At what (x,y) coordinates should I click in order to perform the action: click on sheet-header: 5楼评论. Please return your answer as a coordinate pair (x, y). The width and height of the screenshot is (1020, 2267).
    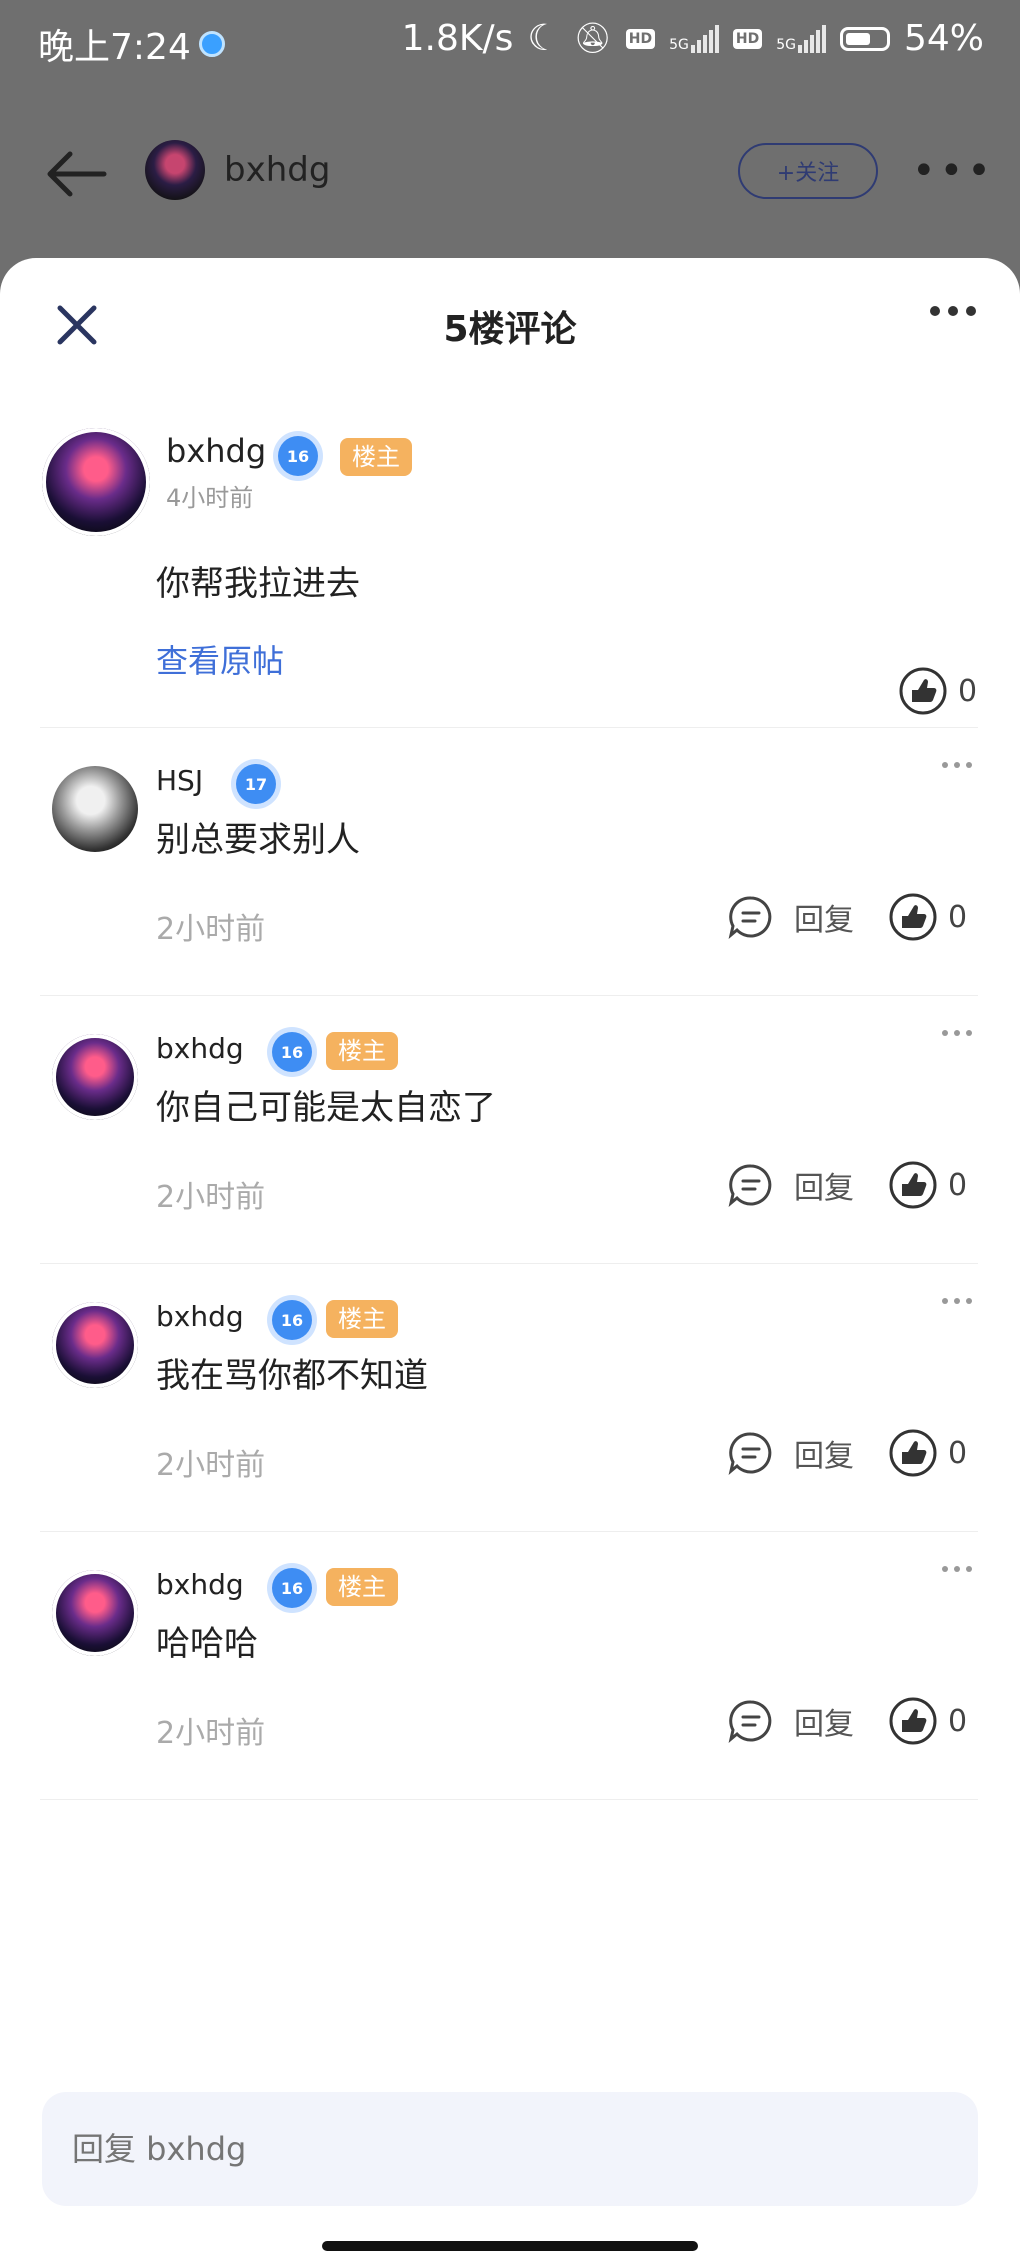
    Looking at the image, I should click on (510, 323).